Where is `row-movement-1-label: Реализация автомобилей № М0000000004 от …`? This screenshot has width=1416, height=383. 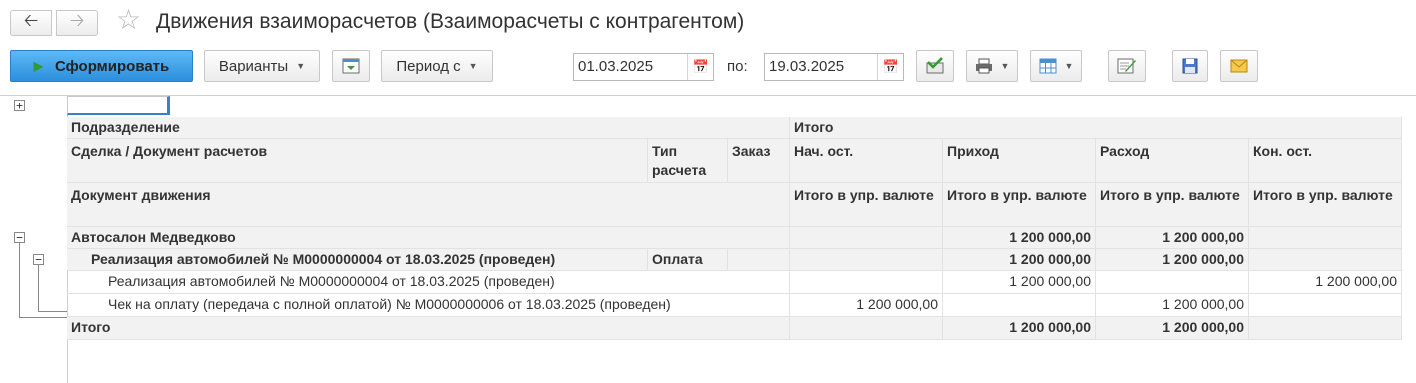 row-movement-1-label: Реализация автомобилей № М0000000004 от … is located at coordinates (428, 282).